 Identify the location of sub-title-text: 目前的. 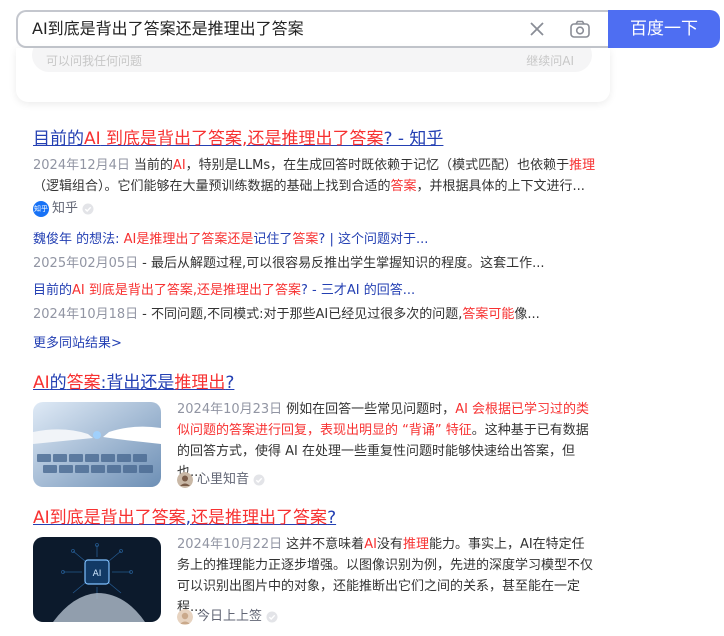
(53, 290).